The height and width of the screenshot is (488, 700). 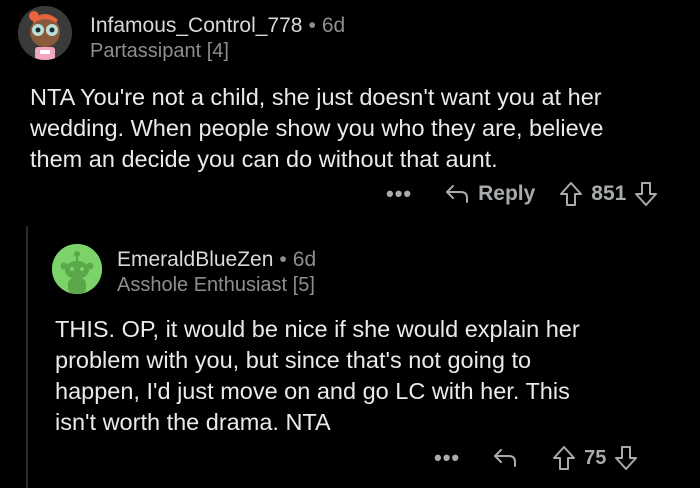 I want to click on vote-score: 75, so click(x=595, y=457).